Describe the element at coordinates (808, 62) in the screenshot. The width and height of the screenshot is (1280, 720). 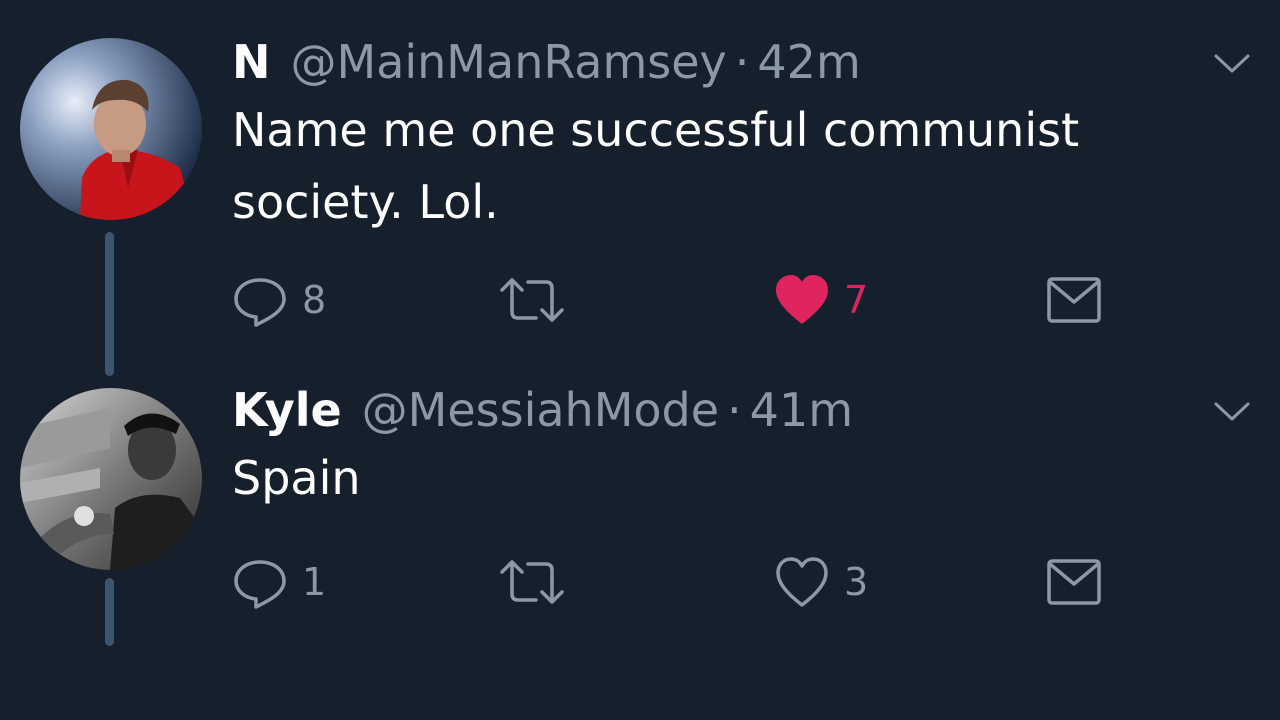
I see `timestamp: 42m` at that location.